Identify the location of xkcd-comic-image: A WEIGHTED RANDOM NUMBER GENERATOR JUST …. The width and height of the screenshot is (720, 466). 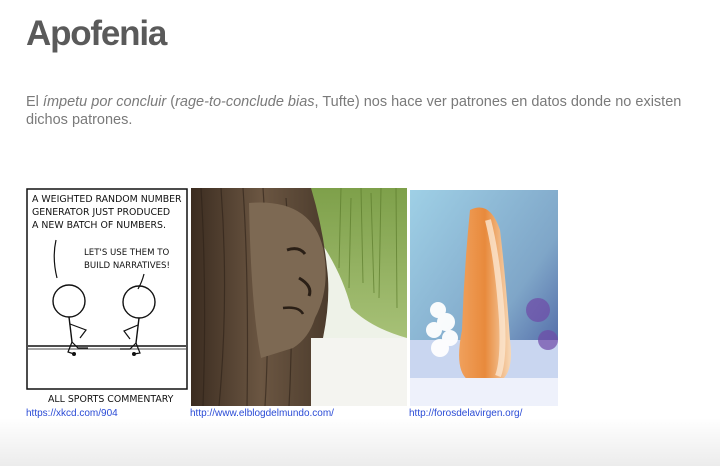
(107, 297).